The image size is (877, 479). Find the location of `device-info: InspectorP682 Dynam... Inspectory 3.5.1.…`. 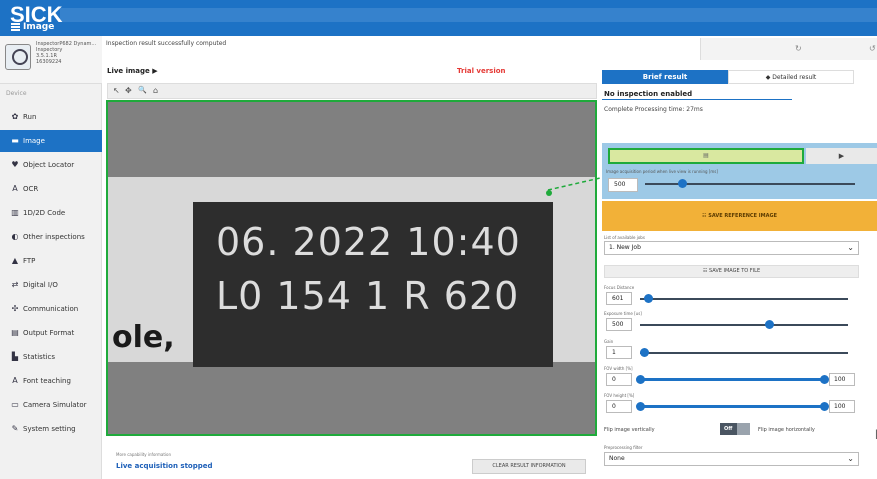

device-info: InspectorP682 Dynam... Inspectory 3.5.1.… is located at coordinates (66, 53).